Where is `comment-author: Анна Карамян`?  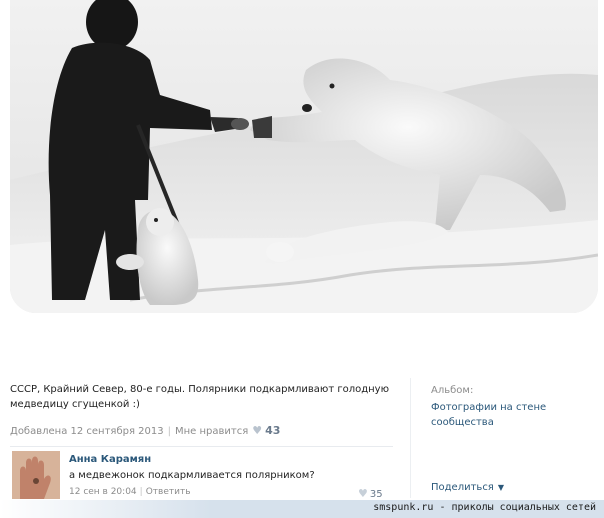
comment-author: Анна Карамян is located at coordinates (110, 459).